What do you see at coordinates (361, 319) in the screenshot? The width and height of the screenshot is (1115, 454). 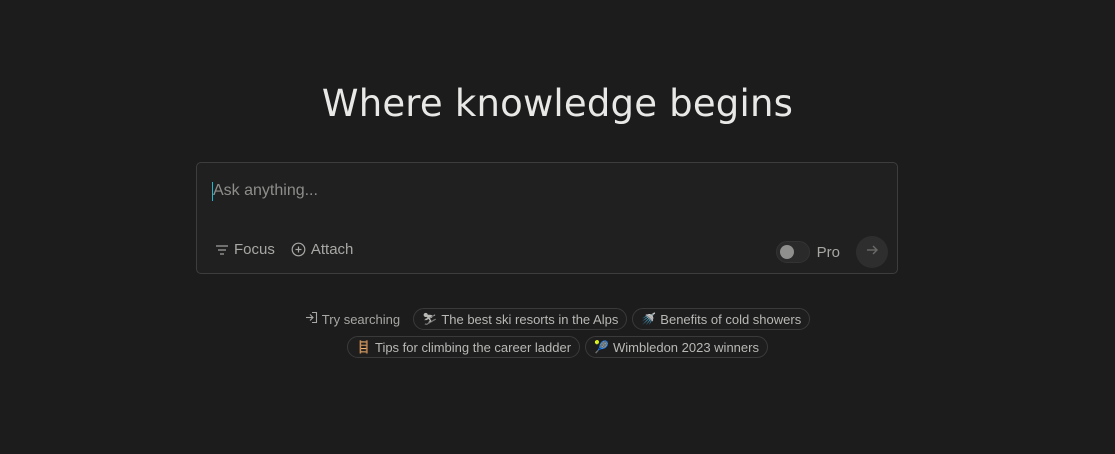 I see `try-searching-text: Try searching` at bounding box center [361, 319].